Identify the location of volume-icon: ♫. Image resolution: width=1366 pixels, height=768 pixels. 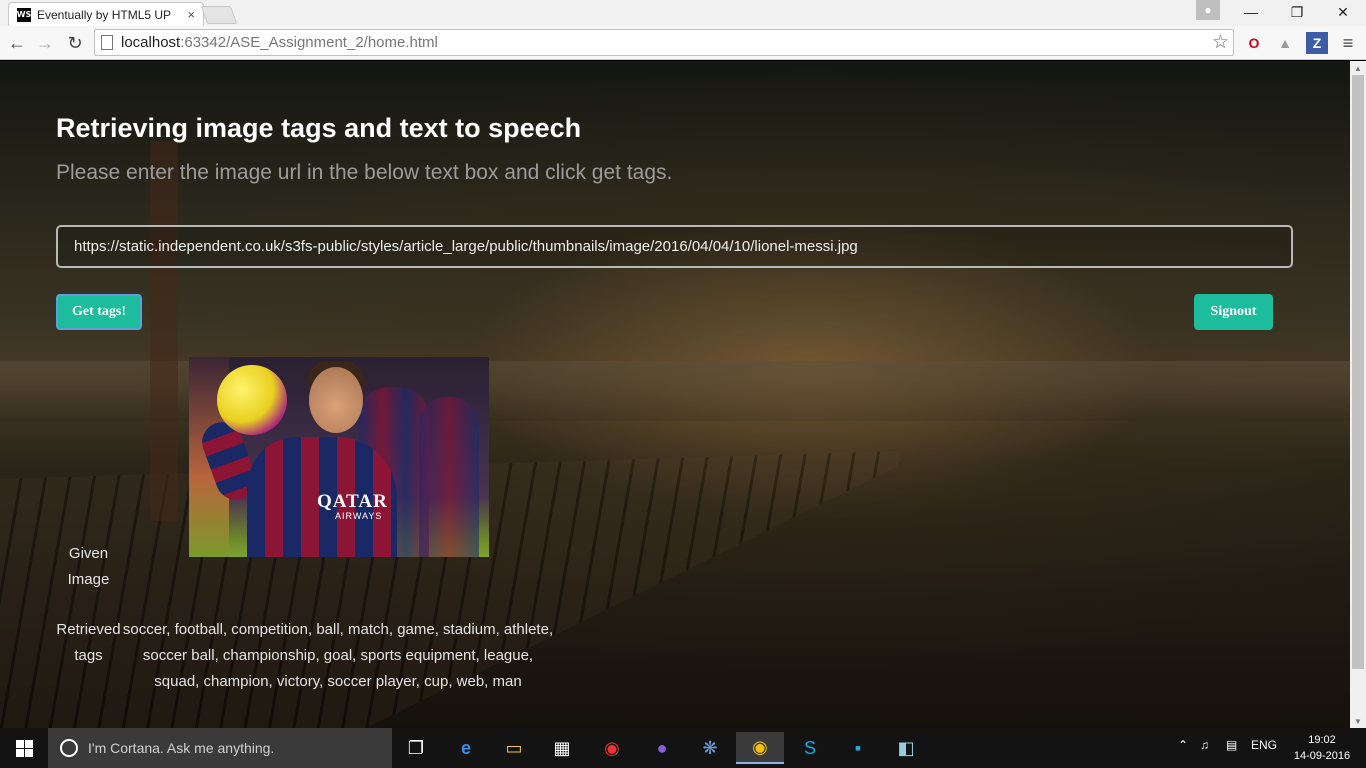
(1204, 745).